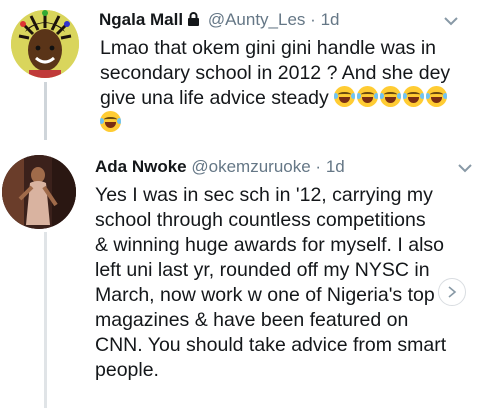 This screenshot has width=479, height=413. What do you see at coordinates (250, 166) in the screenshot?
I see `user-handle: @okemzuruoke` at bounding box center [250, 166].